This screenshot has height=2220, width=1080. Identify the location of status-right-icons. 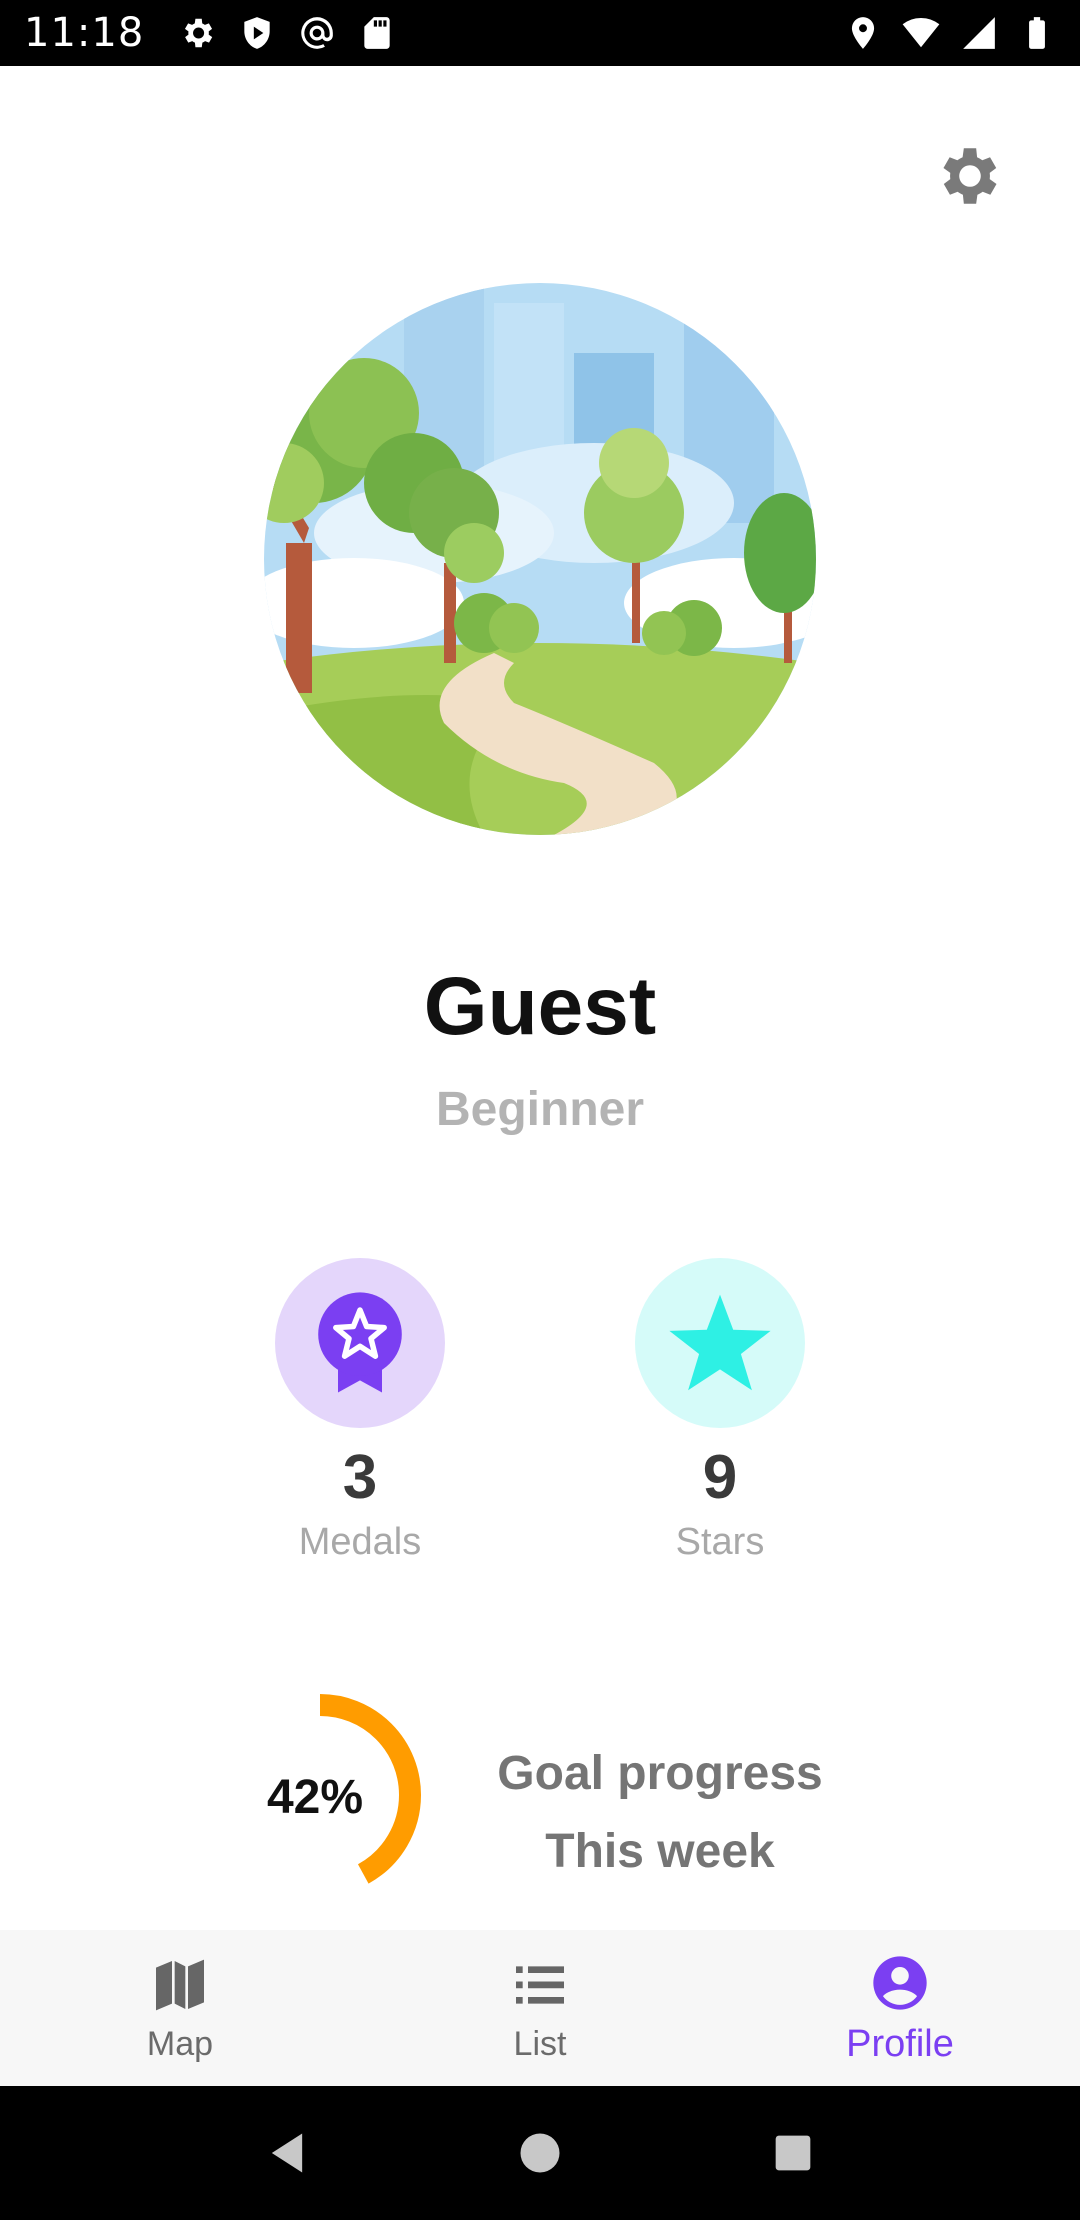
(950, 33).